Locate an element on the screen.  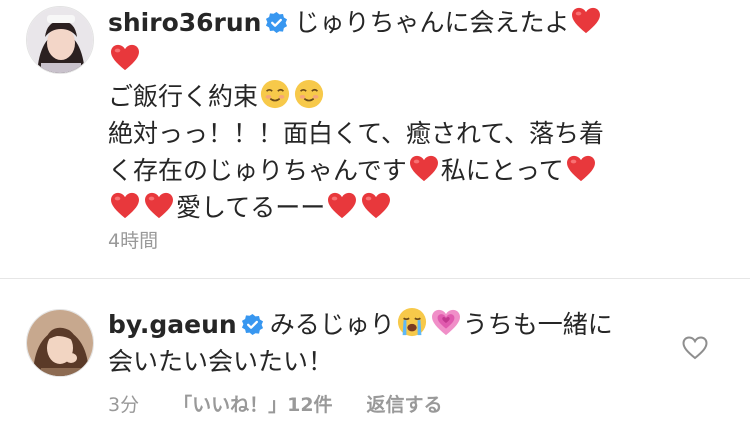
avatar-shiro36run is located at coordinates (60, 40).